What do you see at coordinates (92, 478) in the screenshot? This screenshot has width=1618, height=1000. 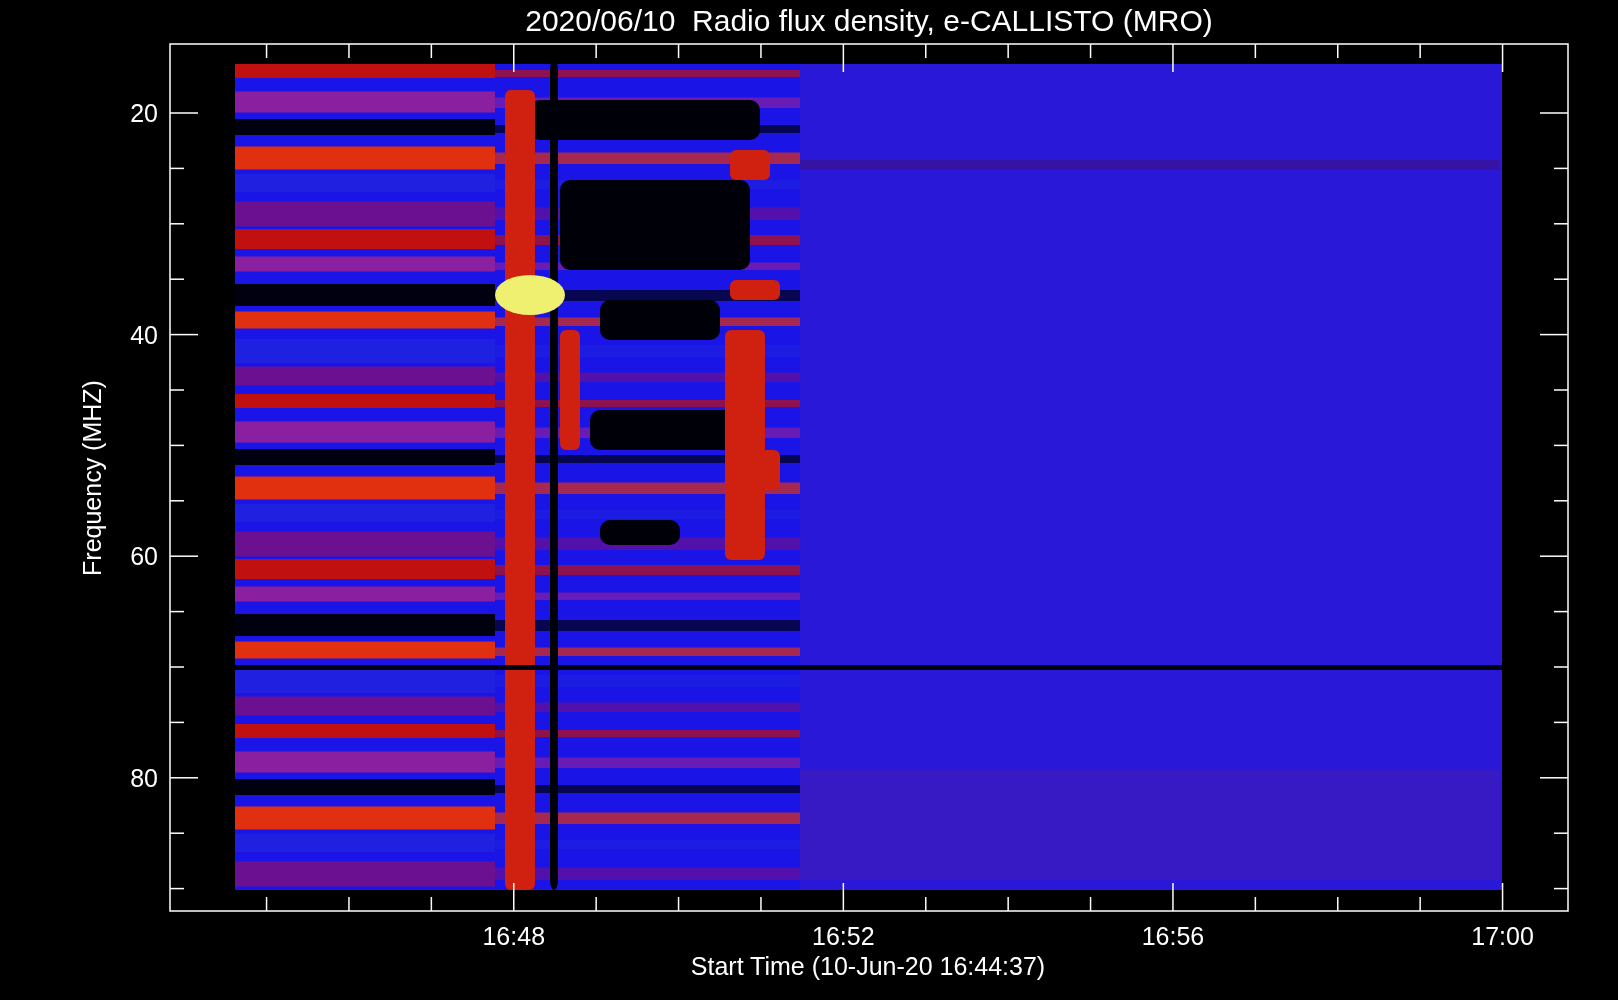 I see `y-axis-label: Frequency (MHZ)` at bounding box center [92, 478].